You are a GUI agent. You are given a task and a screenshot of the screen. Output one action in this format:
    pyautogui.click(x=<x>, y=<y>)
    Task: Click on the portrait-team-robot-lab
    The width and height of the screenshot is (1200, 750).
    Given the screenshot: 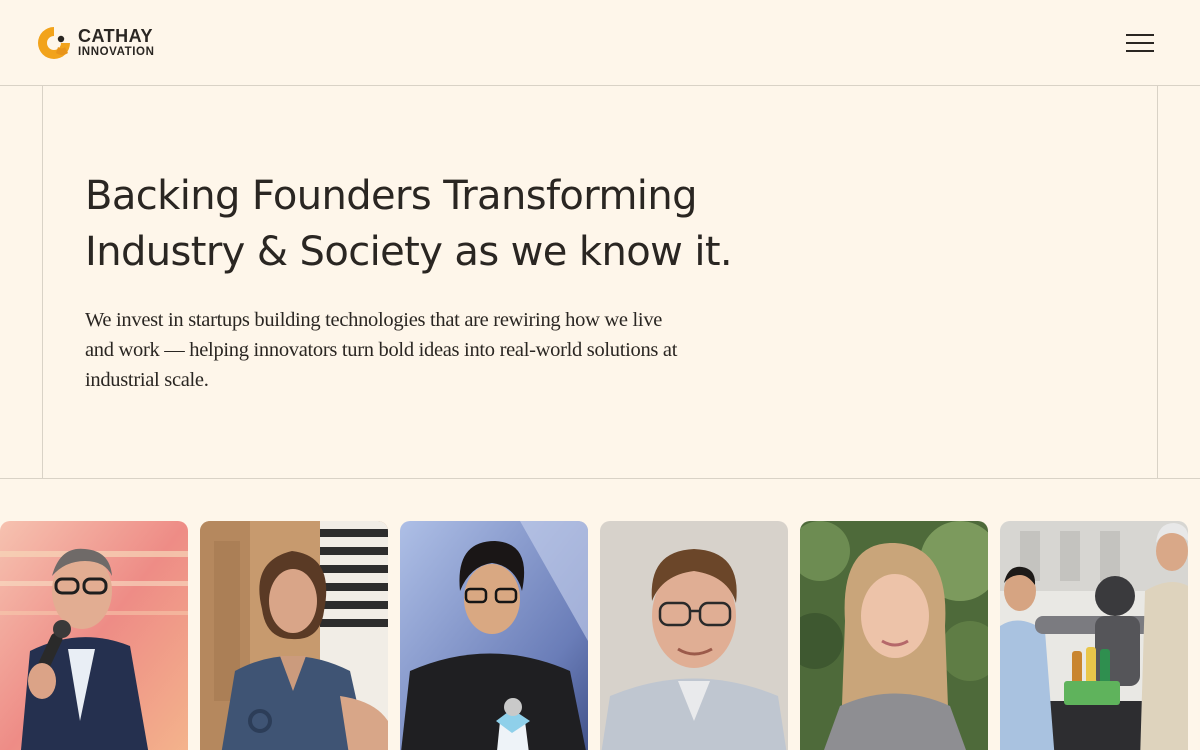 What is the action you would take?
    pyautogui.click(x=1094, y=635)
    